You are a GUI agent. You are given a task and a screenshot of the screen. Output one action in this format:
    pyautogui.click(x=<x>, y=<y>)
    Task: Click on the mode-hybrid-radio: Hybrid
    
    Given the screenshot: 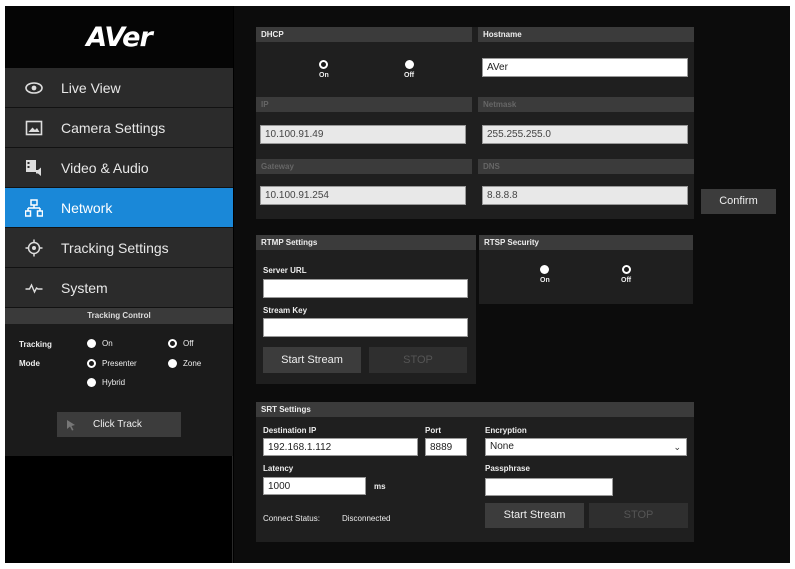 What is the action you would take?
    pyautogui.click(x=106, y=382)
    